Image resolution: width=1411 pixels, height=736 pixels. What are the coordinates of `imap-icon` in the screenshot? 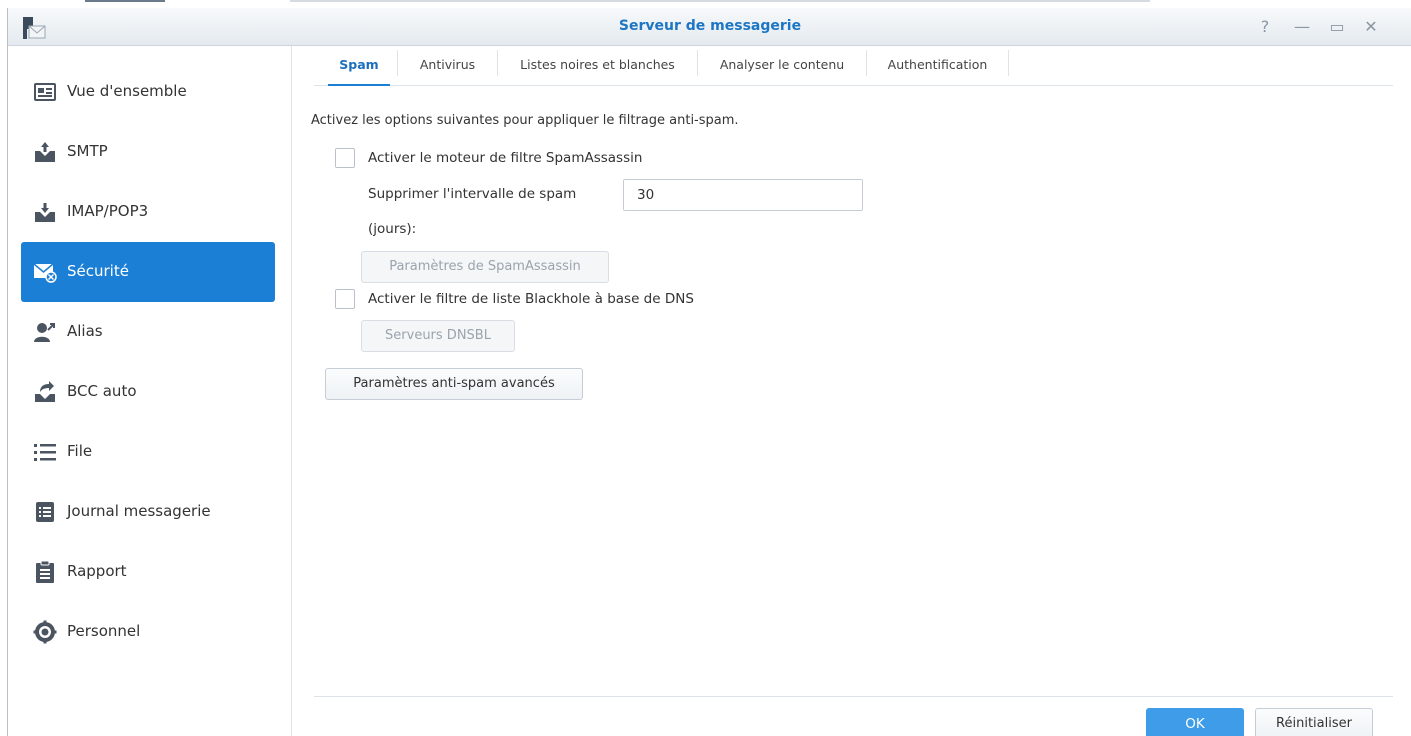 It's located at (45, 212).